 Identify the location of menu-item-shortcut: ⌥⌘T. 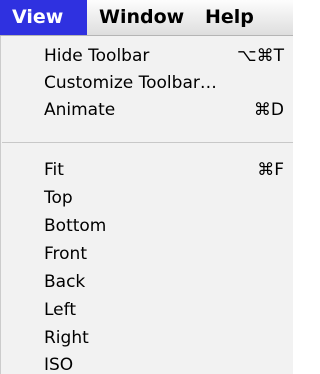
(260, 56).